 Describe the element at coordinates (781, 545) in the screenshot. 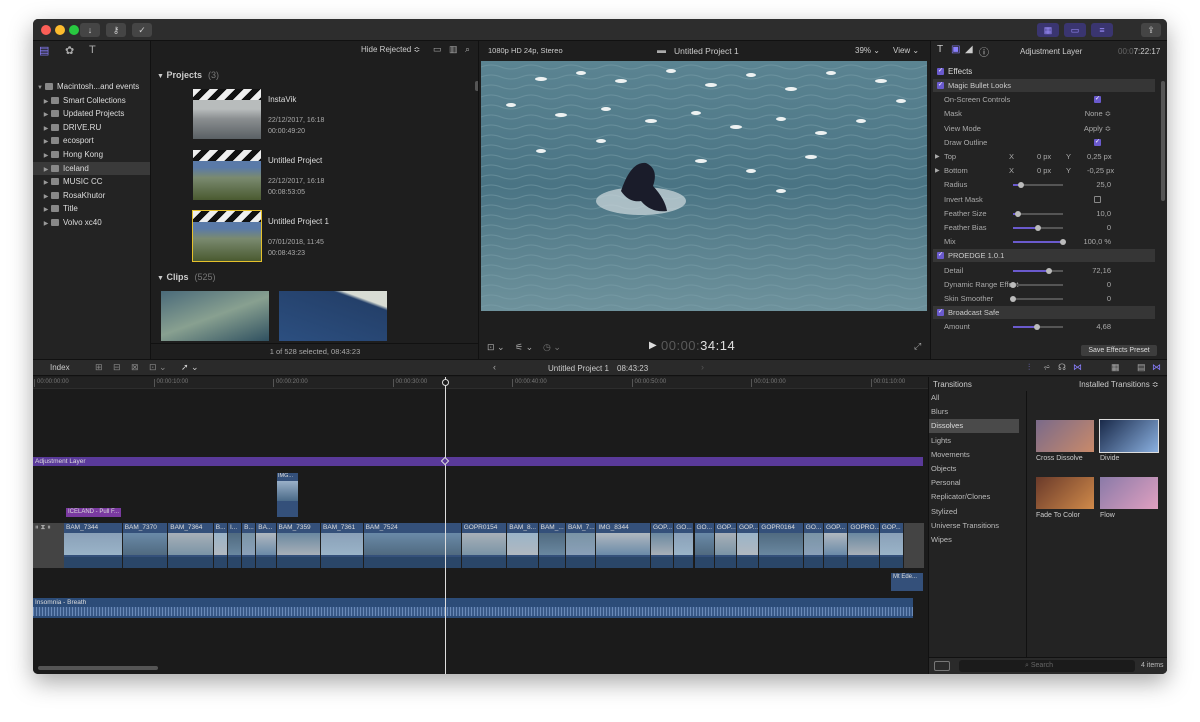

I see `storyline-clip: GOPR0164` at that location.